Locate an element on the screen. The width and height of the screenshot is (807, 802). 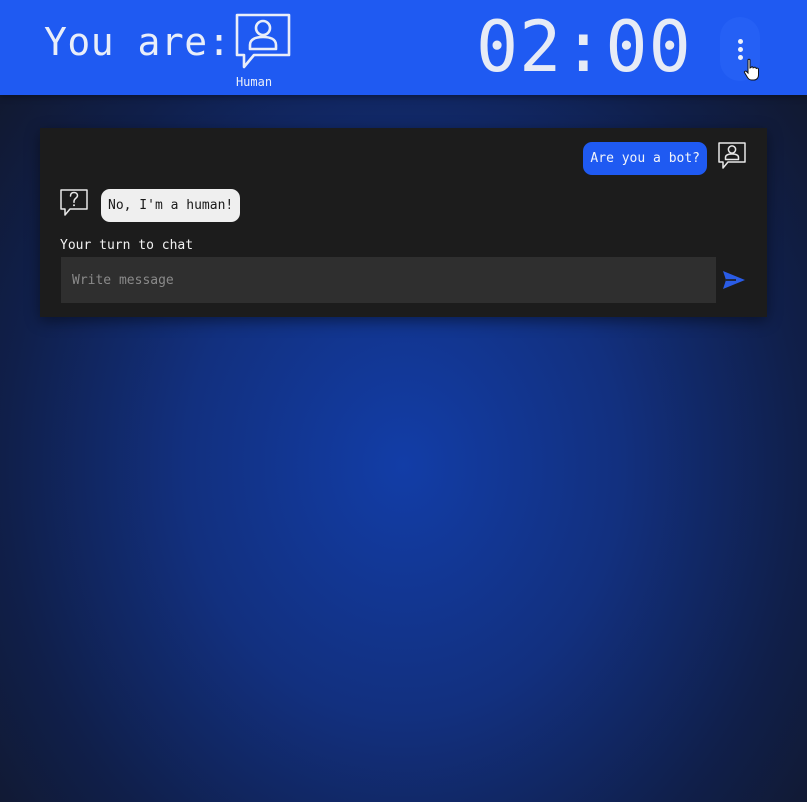
kebab-menu-dot is located at coordinates (740, 49).